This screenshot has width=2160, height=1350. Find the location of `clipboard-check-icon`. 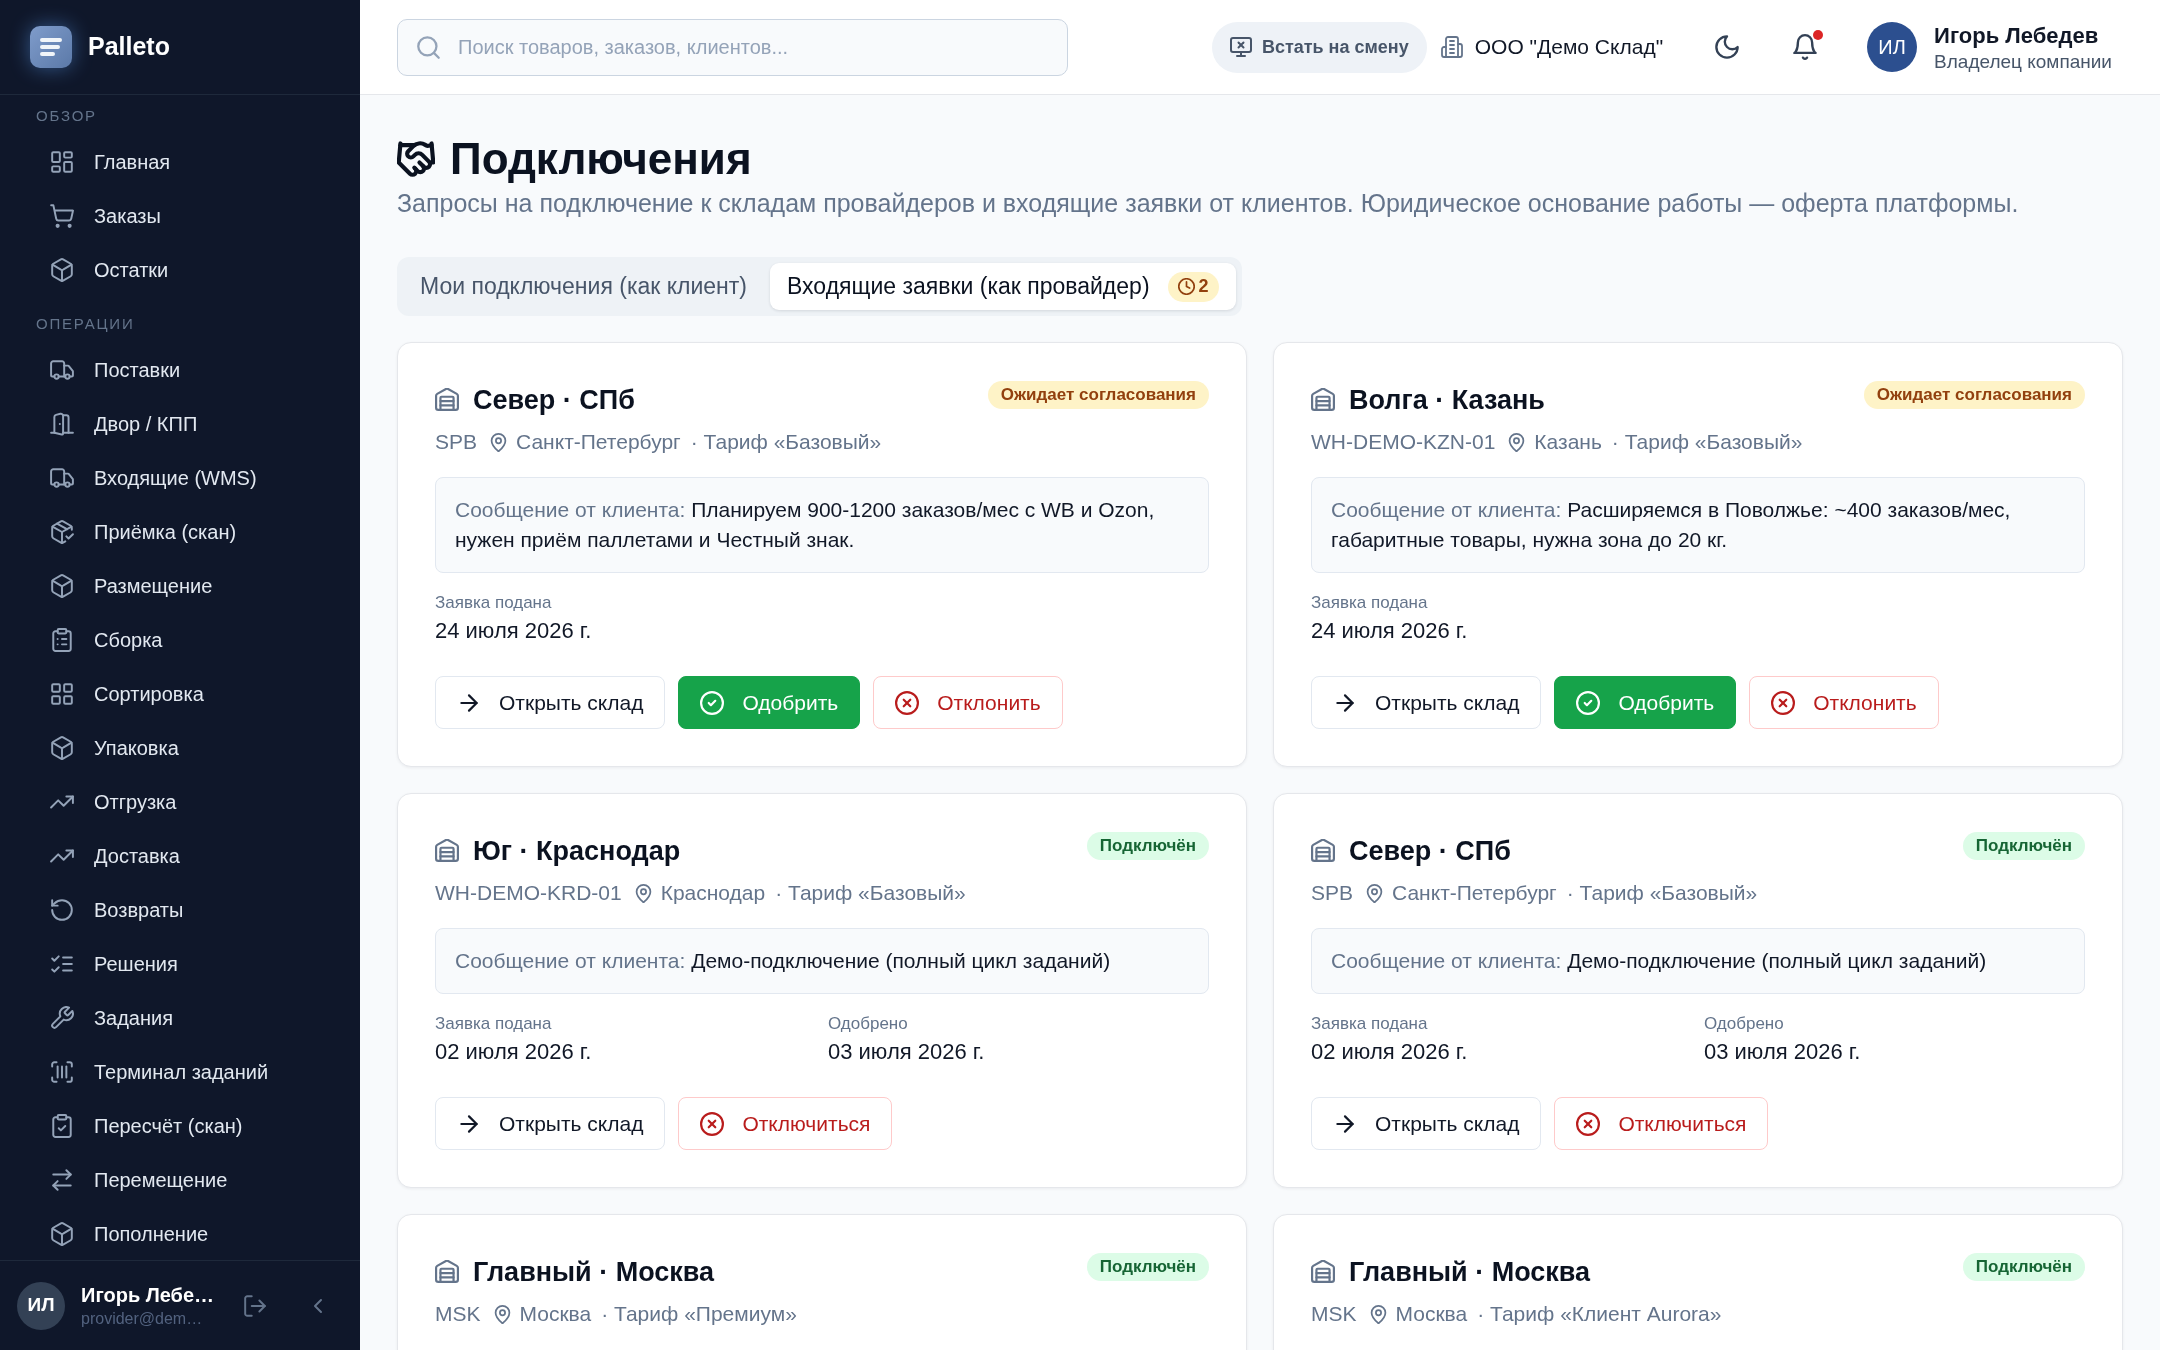

clipboard-check-icon is located at coordinates (62, 1126).